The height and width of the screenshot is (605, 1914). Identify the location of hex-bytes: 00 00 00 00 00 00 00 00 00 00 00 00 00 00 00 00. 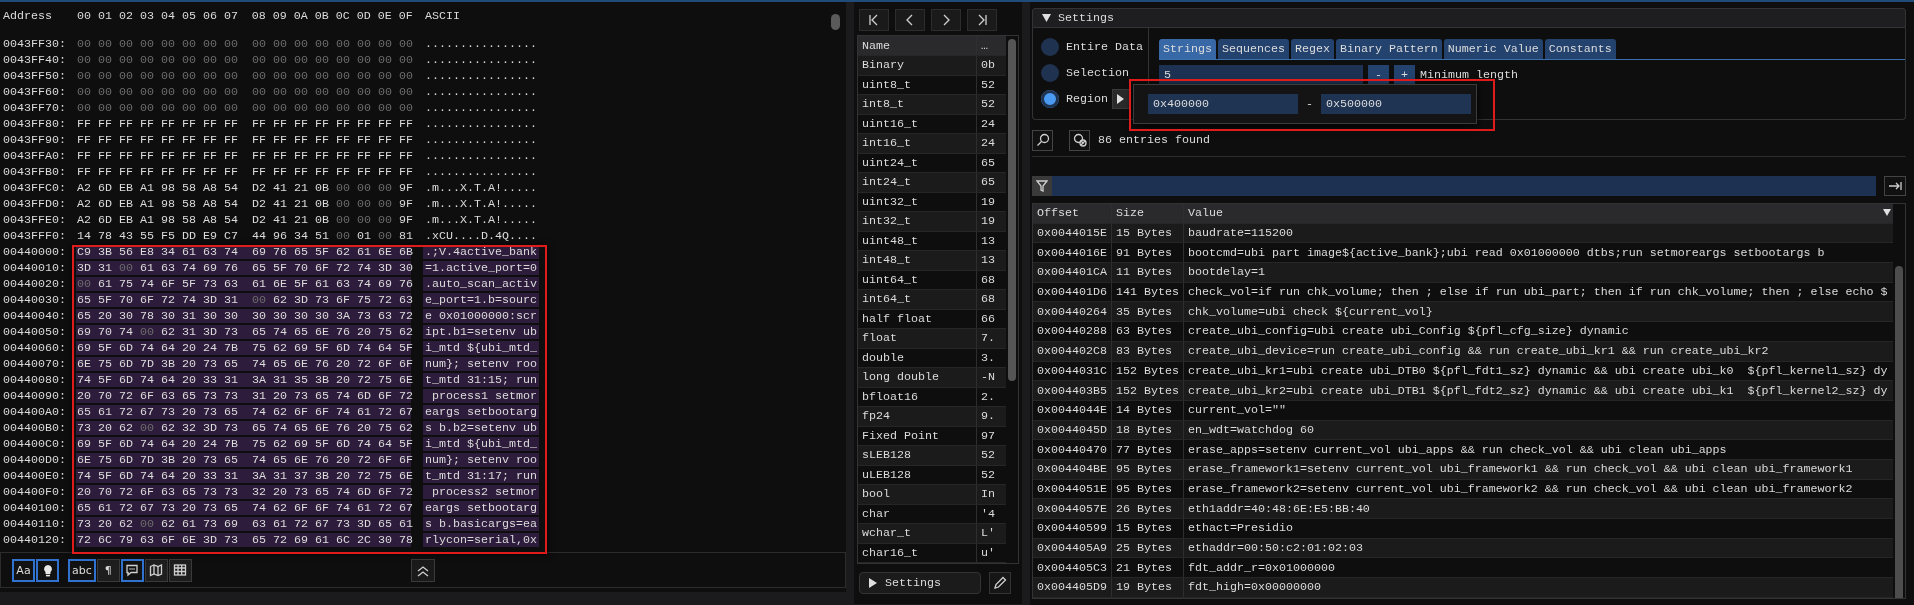
(243, 108).